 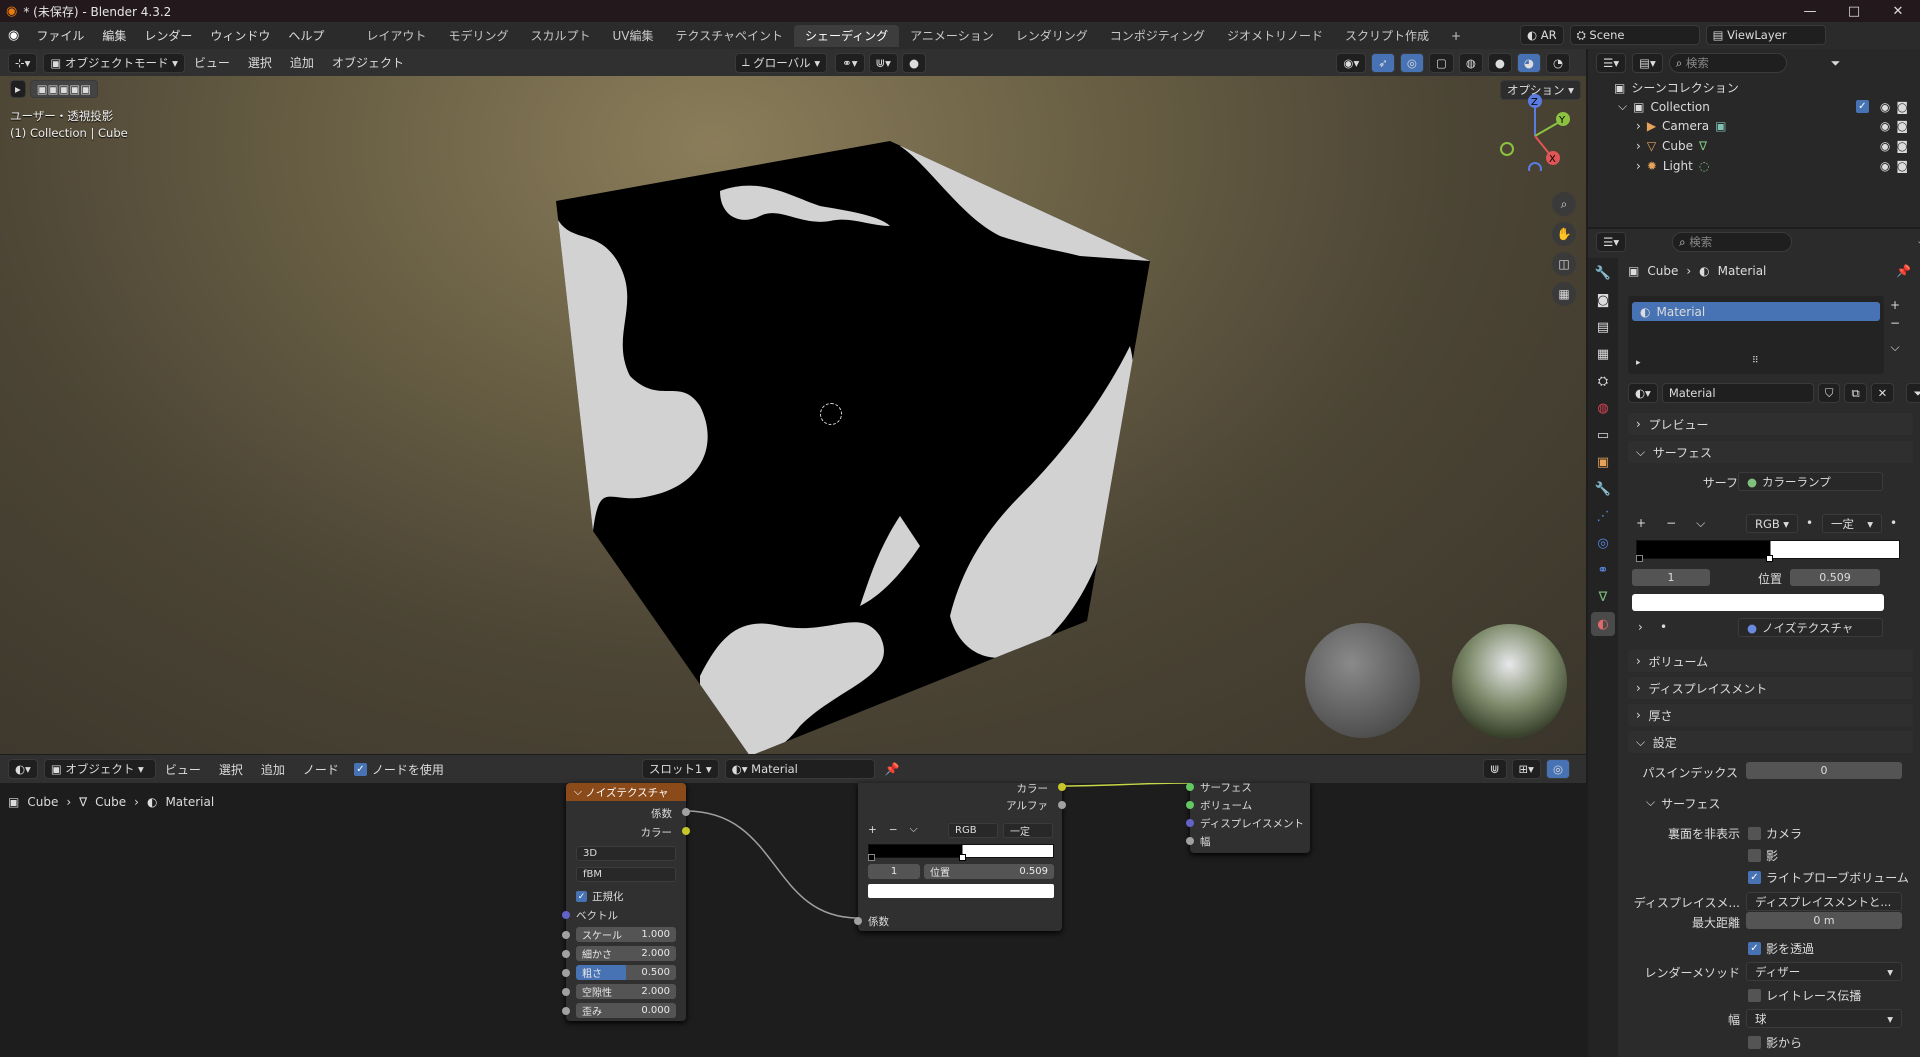 I want to click on object-tab-icon: ▣, so click(x=1603, y=462).